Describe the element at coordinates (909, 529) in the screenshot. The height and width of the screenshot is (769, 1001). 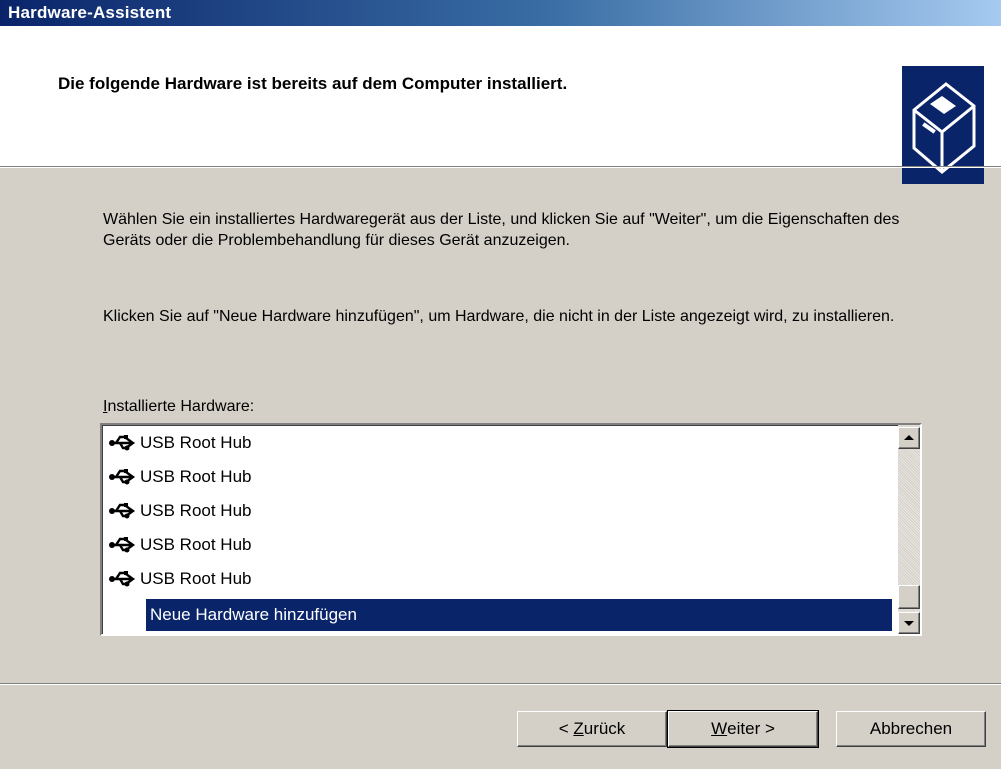
I see `list-scrollbar` at that location.